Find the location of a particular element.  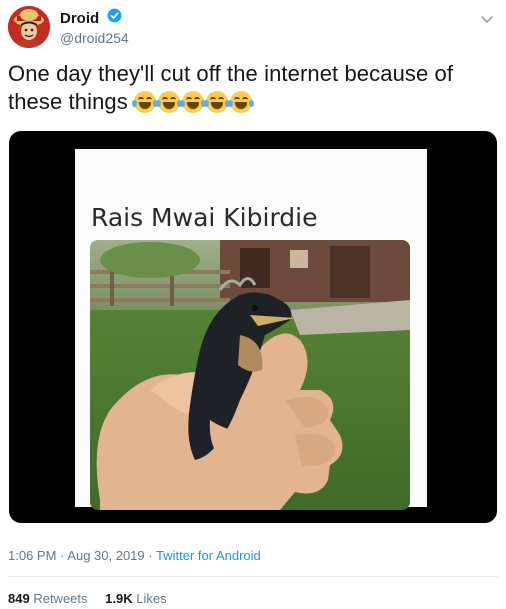

tweet-stats: 849 Retweets 1.9K Likes is located at coordinates (94, 598).